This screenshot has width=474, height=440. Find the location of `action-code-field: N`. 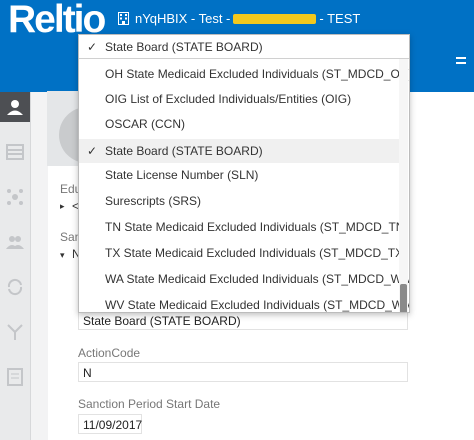

action-code-field: N is located at coordinates (243, 372).